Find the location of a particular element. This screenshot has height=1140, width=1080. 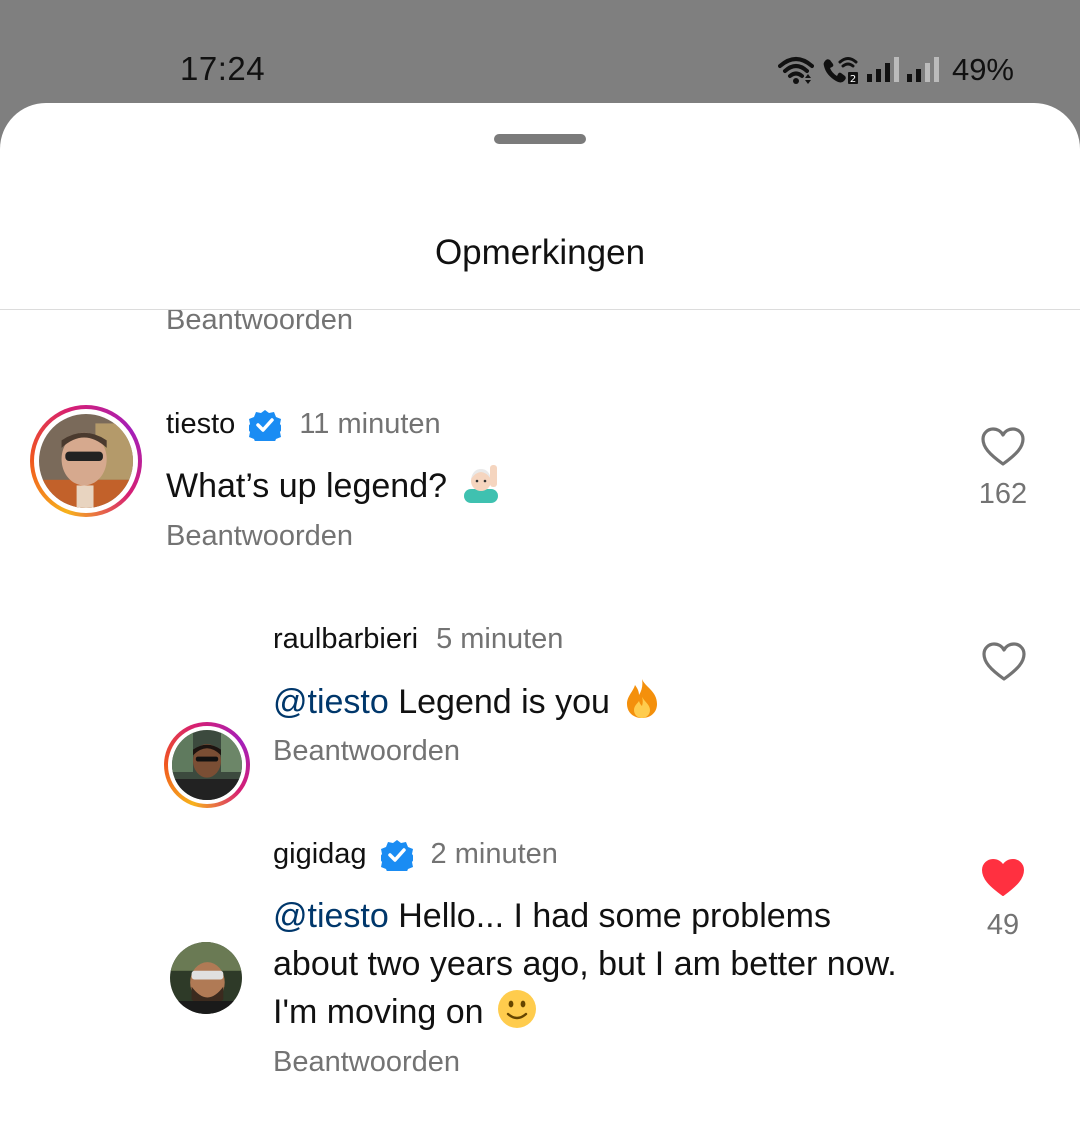

status-time: 17:24 is located at coordinates (223, 68).